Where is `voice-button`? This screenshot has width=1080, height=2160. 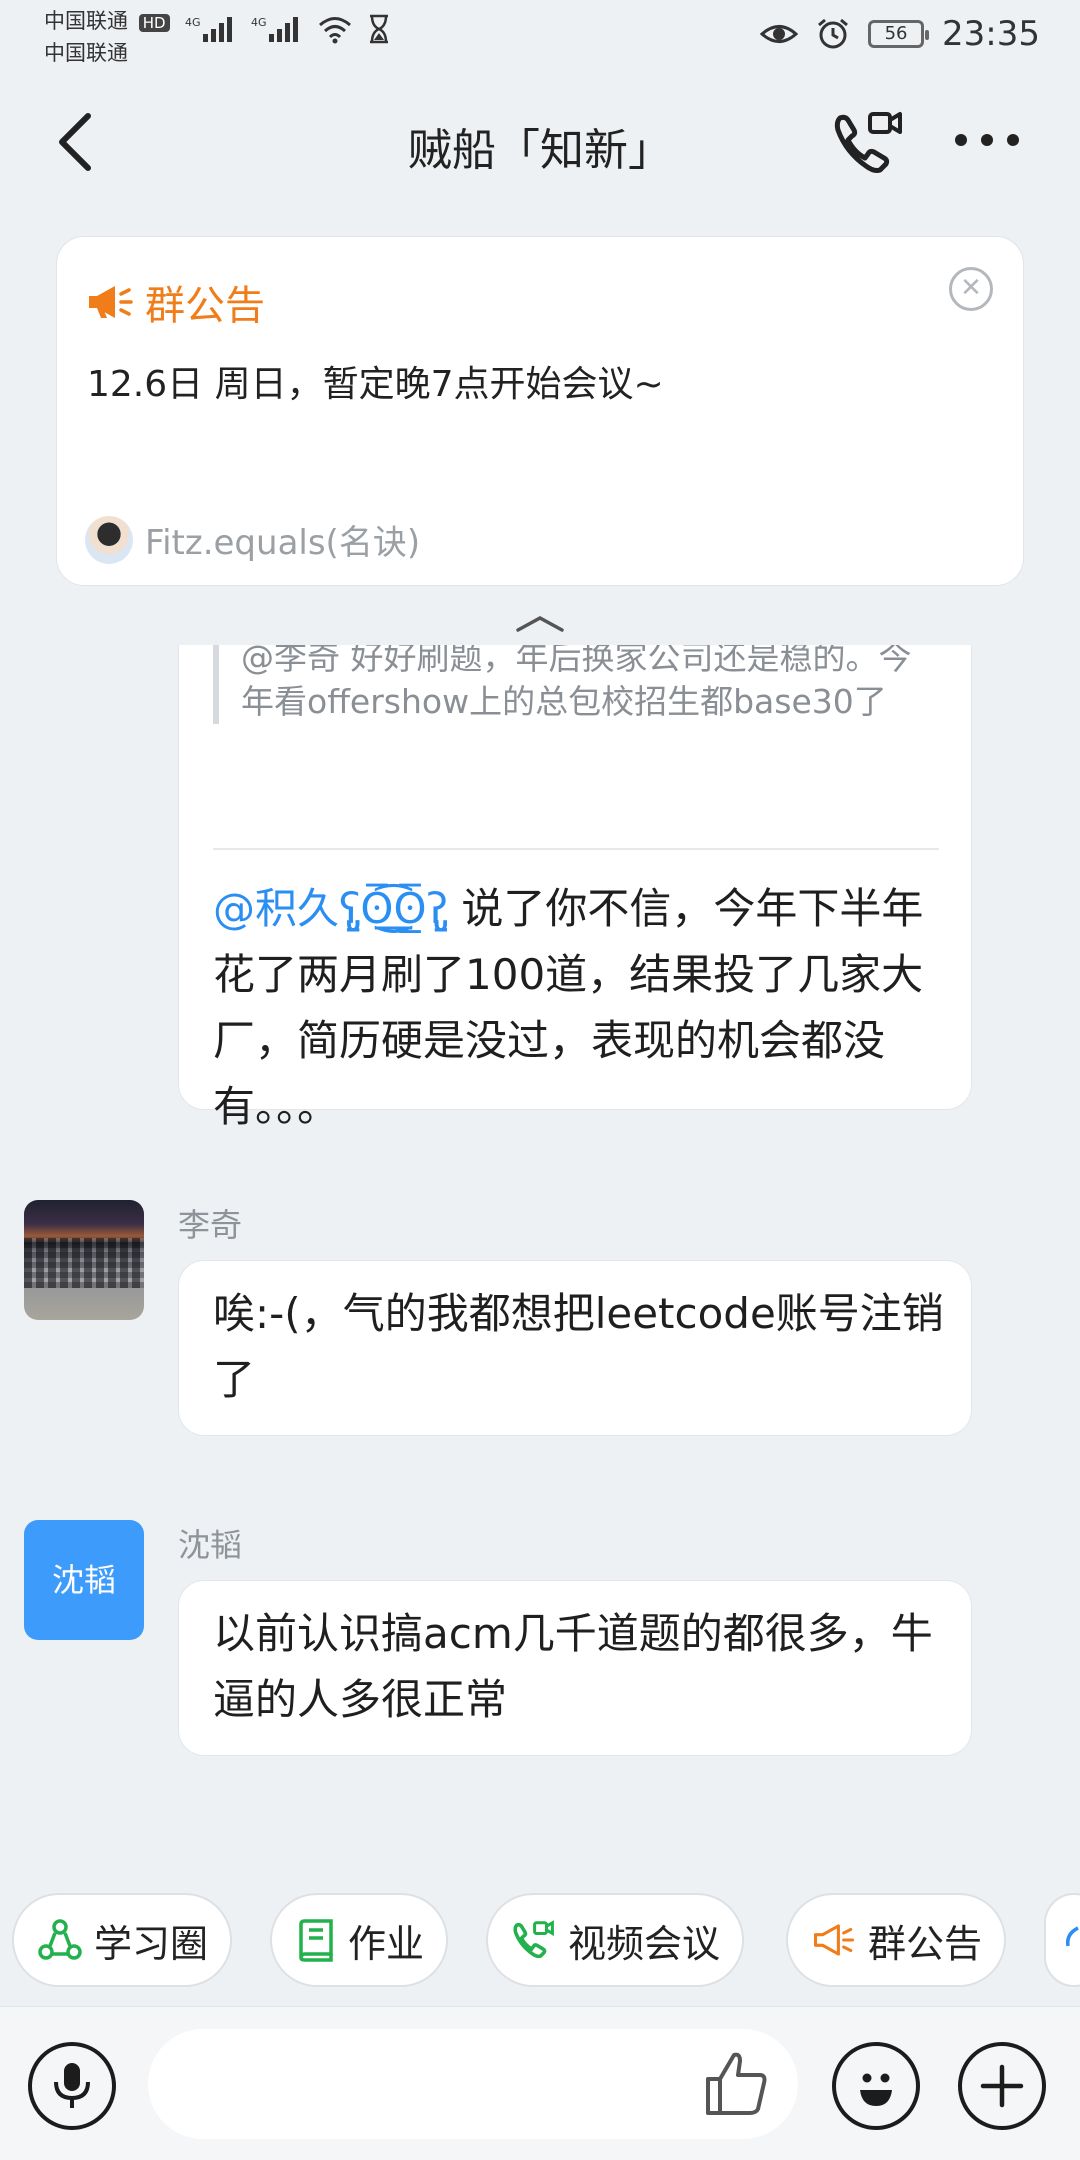
voice-button is located at coordinates (72, 2086).